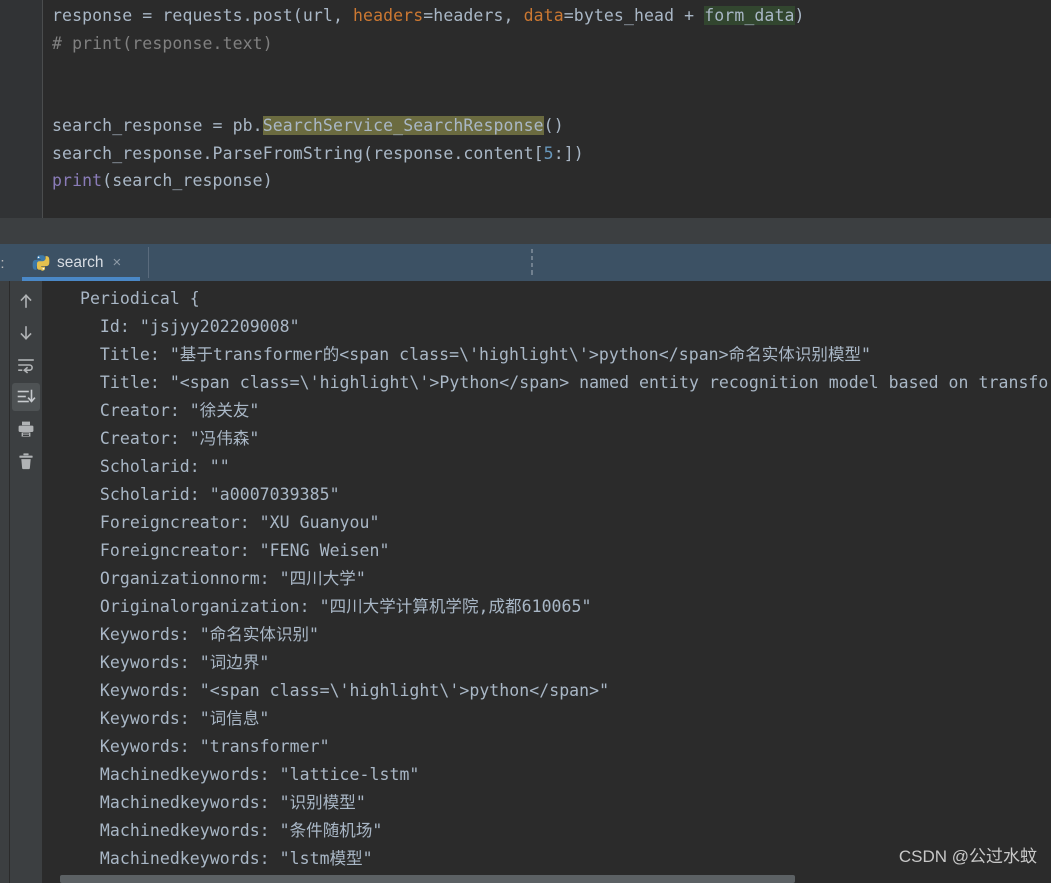 The width and height of the screenshot is (1051, 883). I want to click on code-token: (search_response), so click(187, 180).